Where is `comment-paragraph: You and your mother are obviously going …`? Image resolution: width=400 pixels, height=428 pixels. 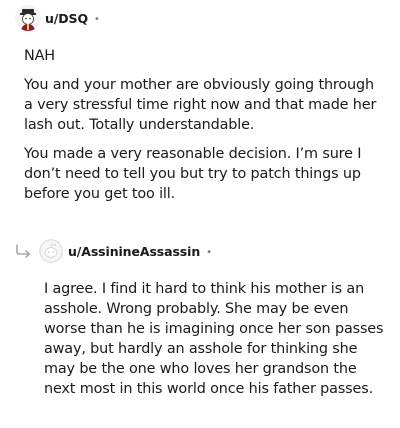
comment-paragraph: You and your mother are obviously going … is located at coordinates (200, 105).